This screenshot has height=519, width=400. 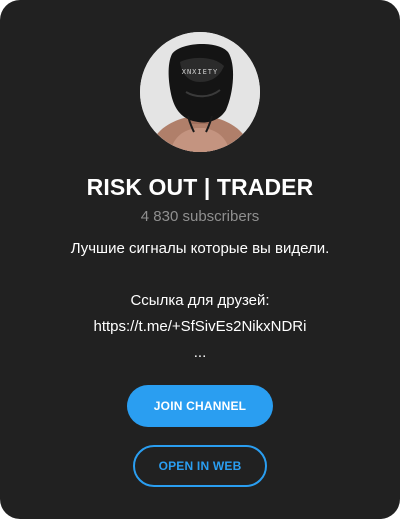 I want to click on description-line, so click(x=200, y=275).